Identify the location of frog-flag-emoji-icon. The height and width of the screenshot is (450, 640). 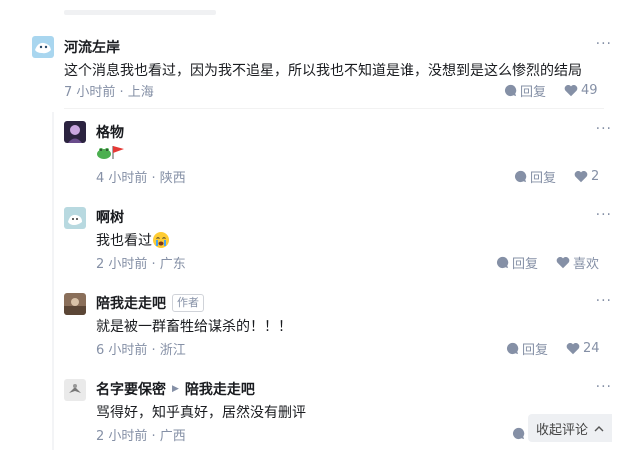
(110, 152).